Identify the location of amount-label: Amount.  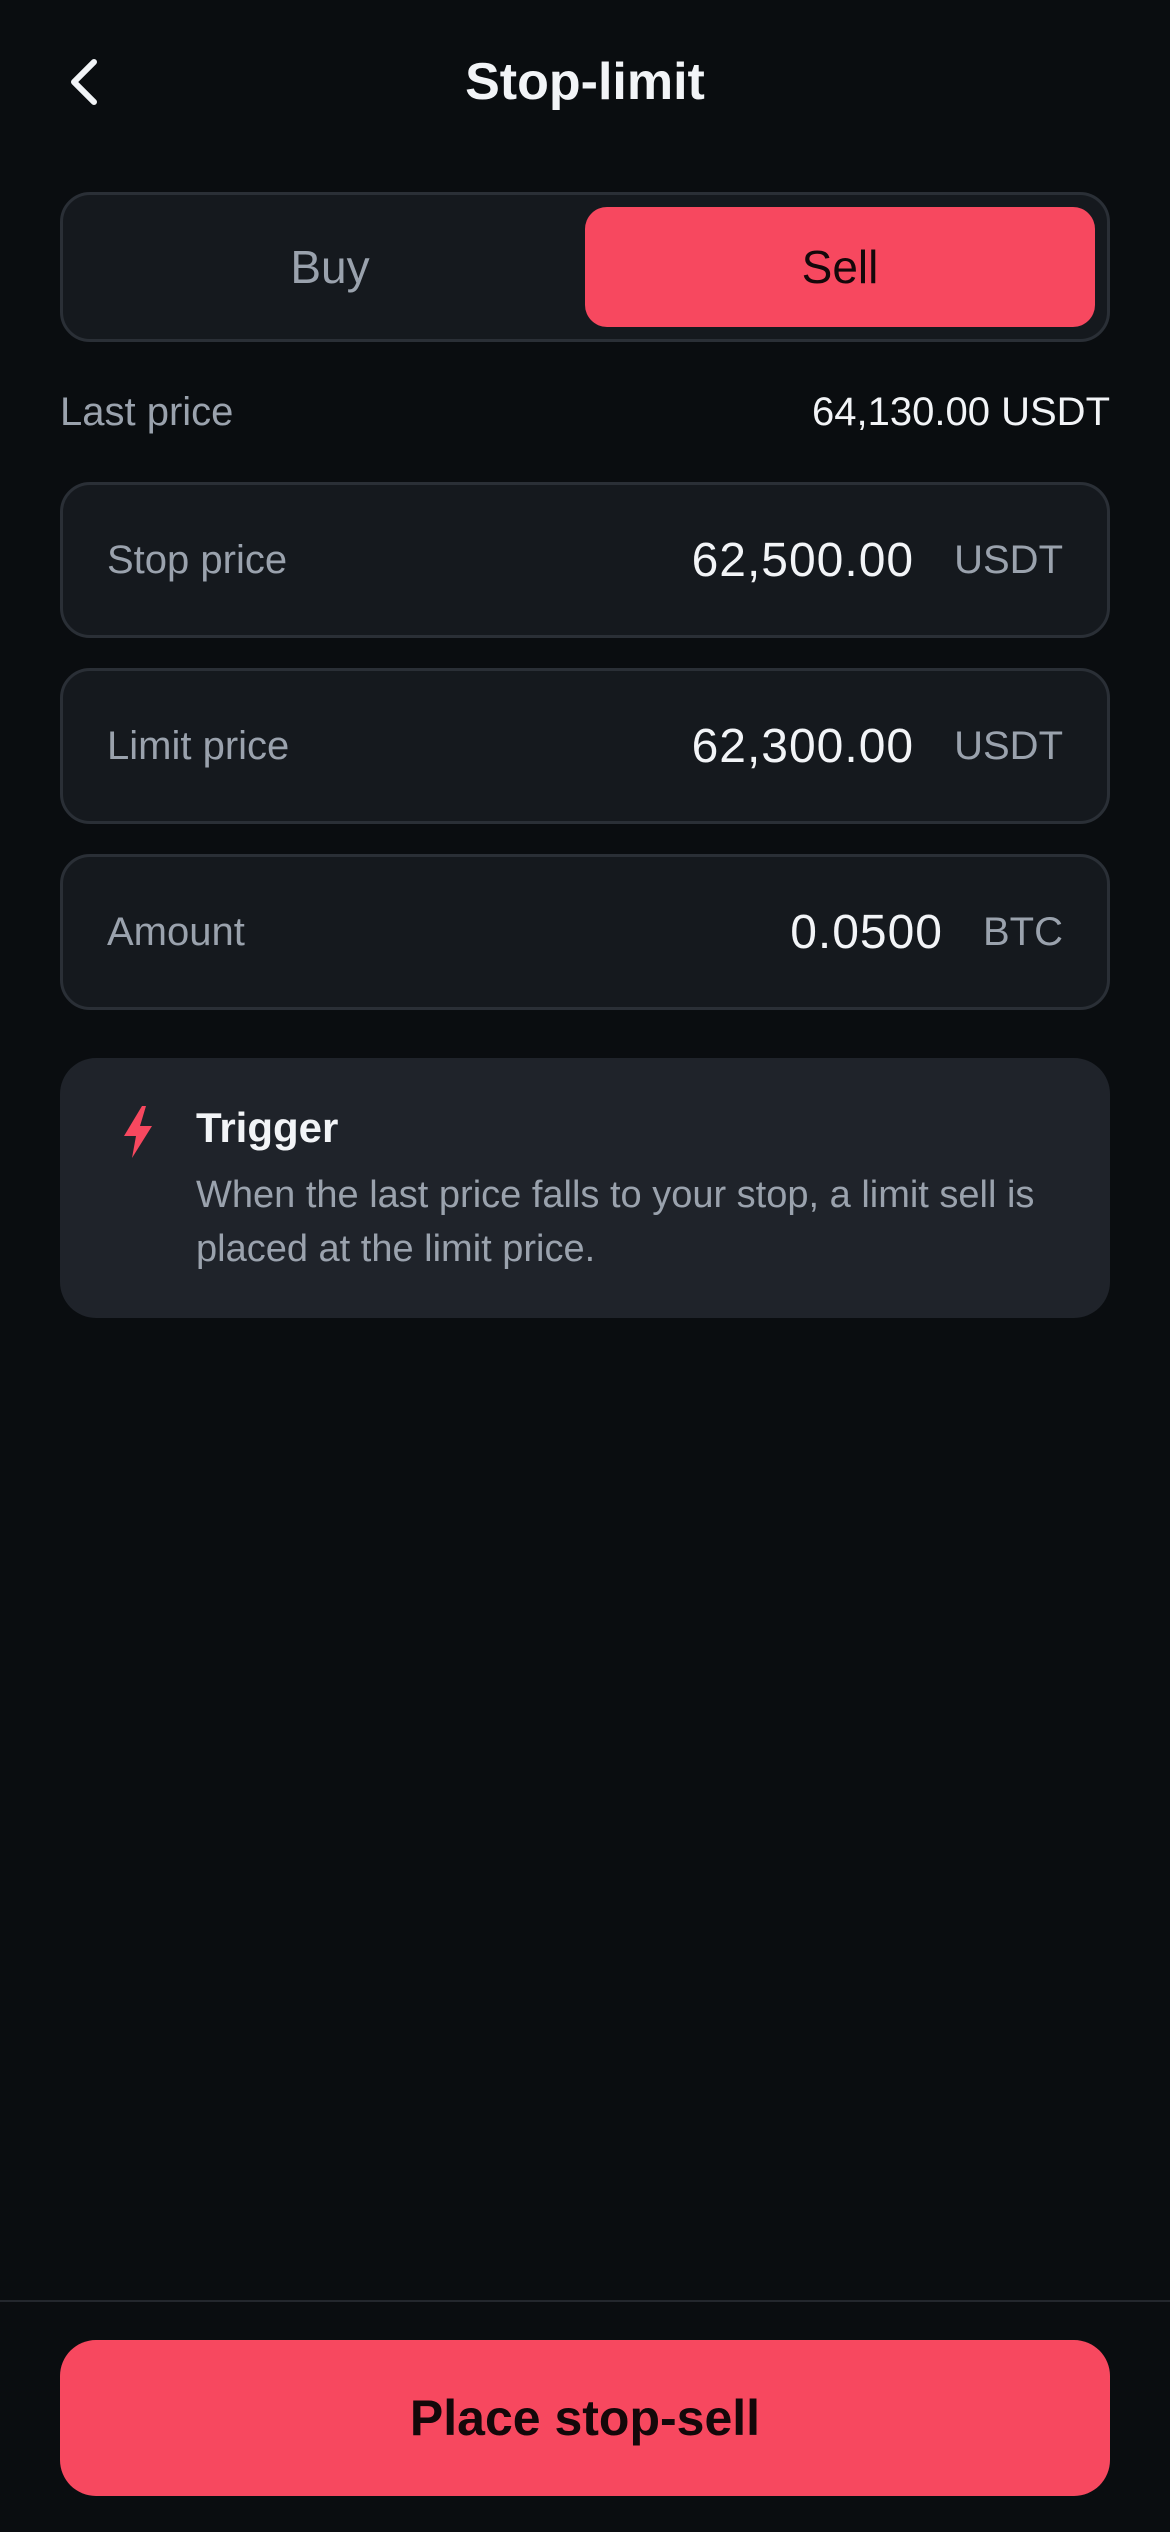
(176, 931).